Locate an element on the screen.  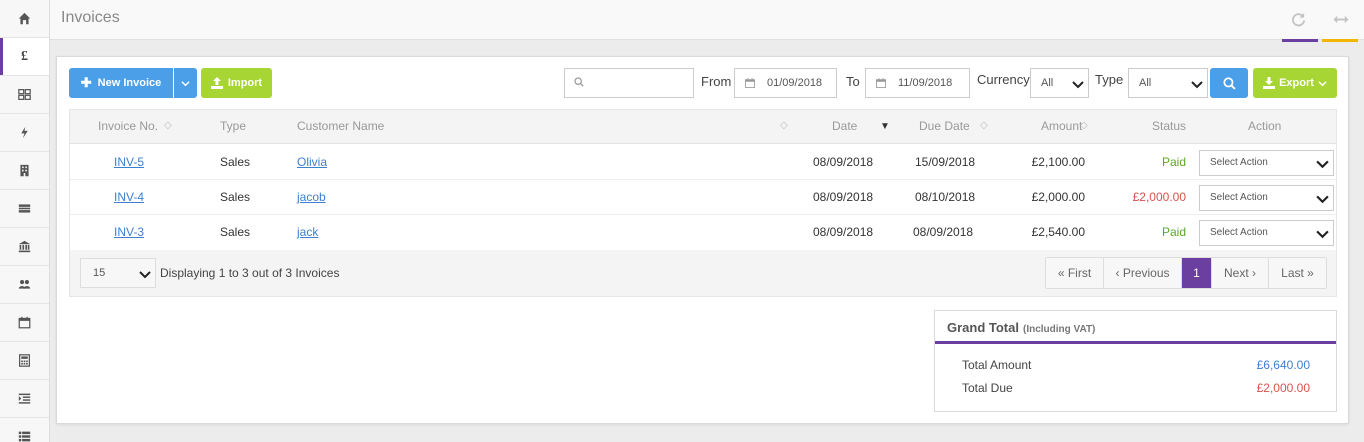
header-date: Date is located at coordinates (844, 126).